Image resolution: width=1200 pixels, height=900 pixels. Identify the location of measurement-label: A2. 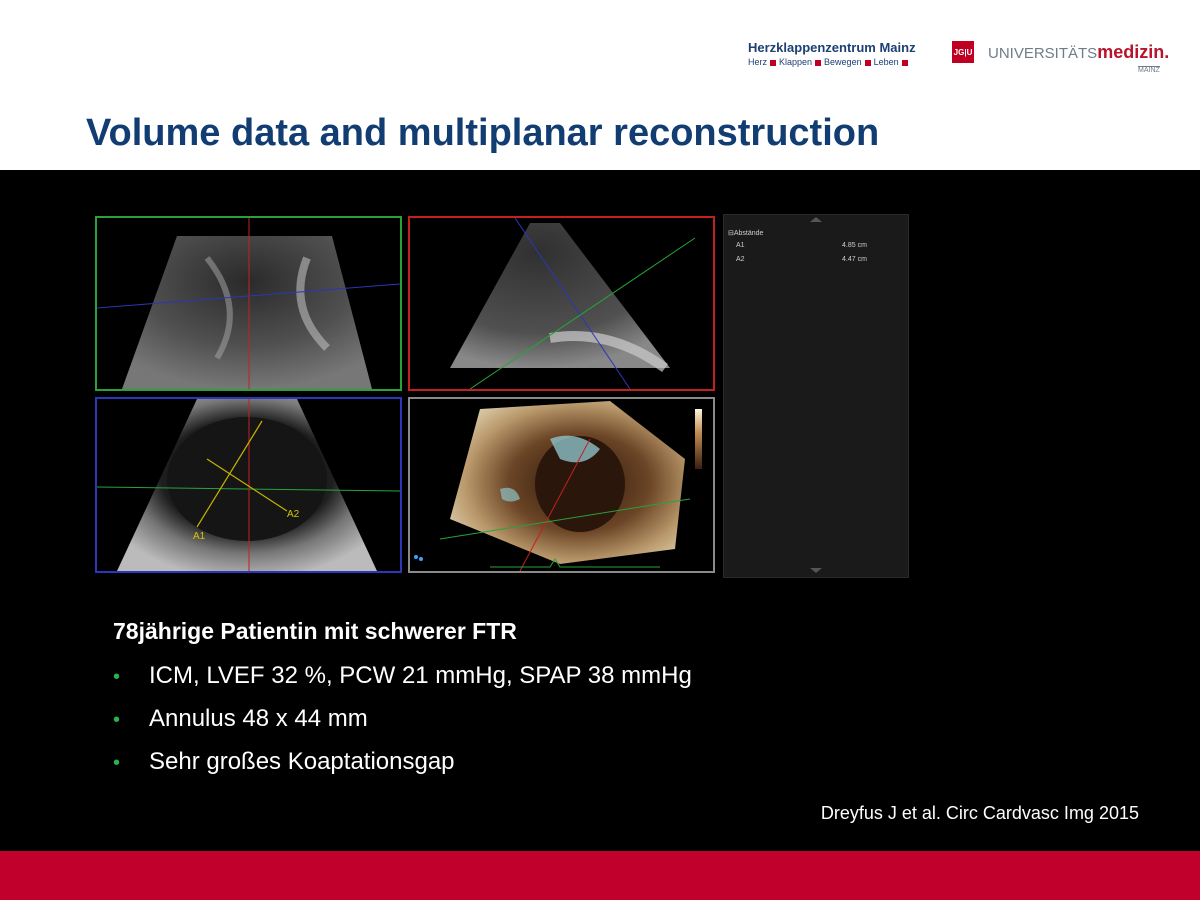
(740, 259).